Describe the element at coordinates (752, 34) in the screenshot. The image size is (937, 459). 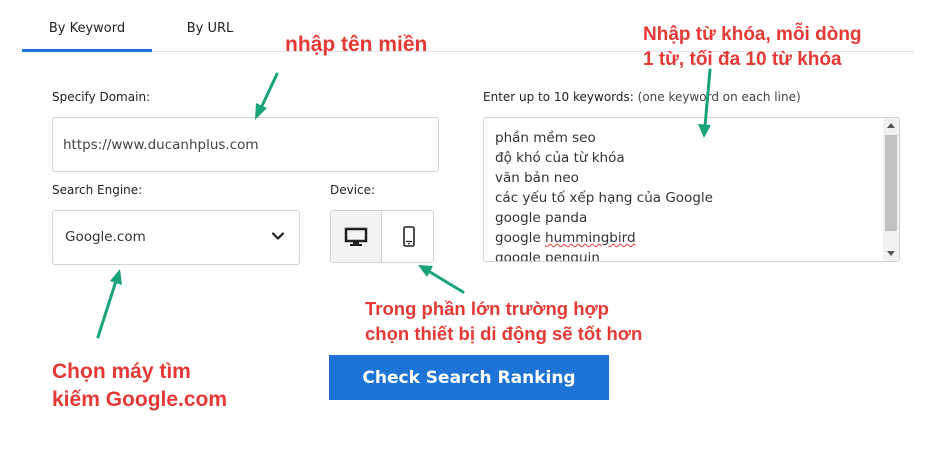
I see `annotation-keywords-line1: Nhập từ khóa, mỗi dòng` at that location.